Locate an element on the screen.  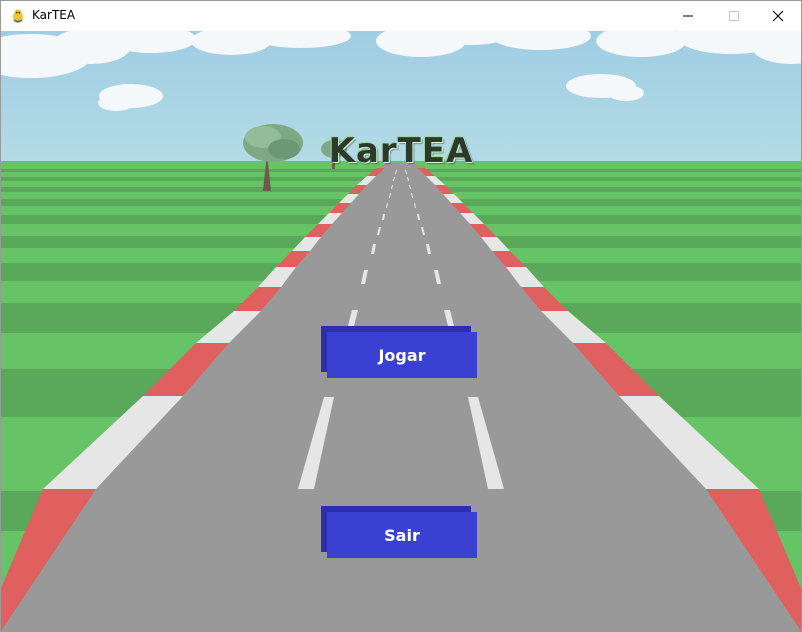
minimize-icon is located at coordinates (688, 16).